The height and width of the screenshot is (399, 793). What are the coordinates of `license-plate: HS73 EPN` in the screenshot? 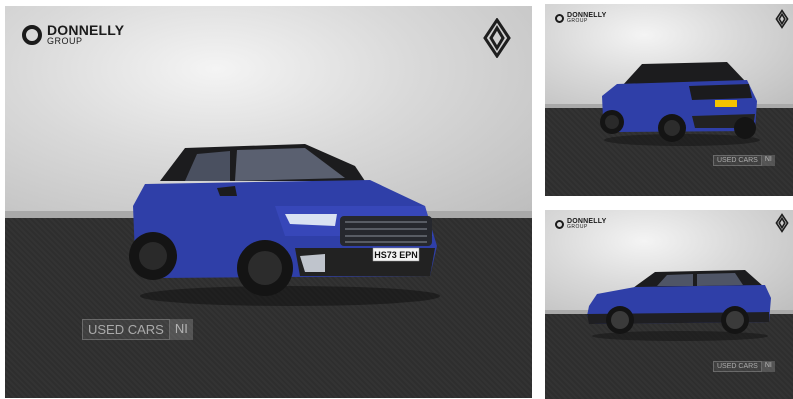 It's located at (396, 255).